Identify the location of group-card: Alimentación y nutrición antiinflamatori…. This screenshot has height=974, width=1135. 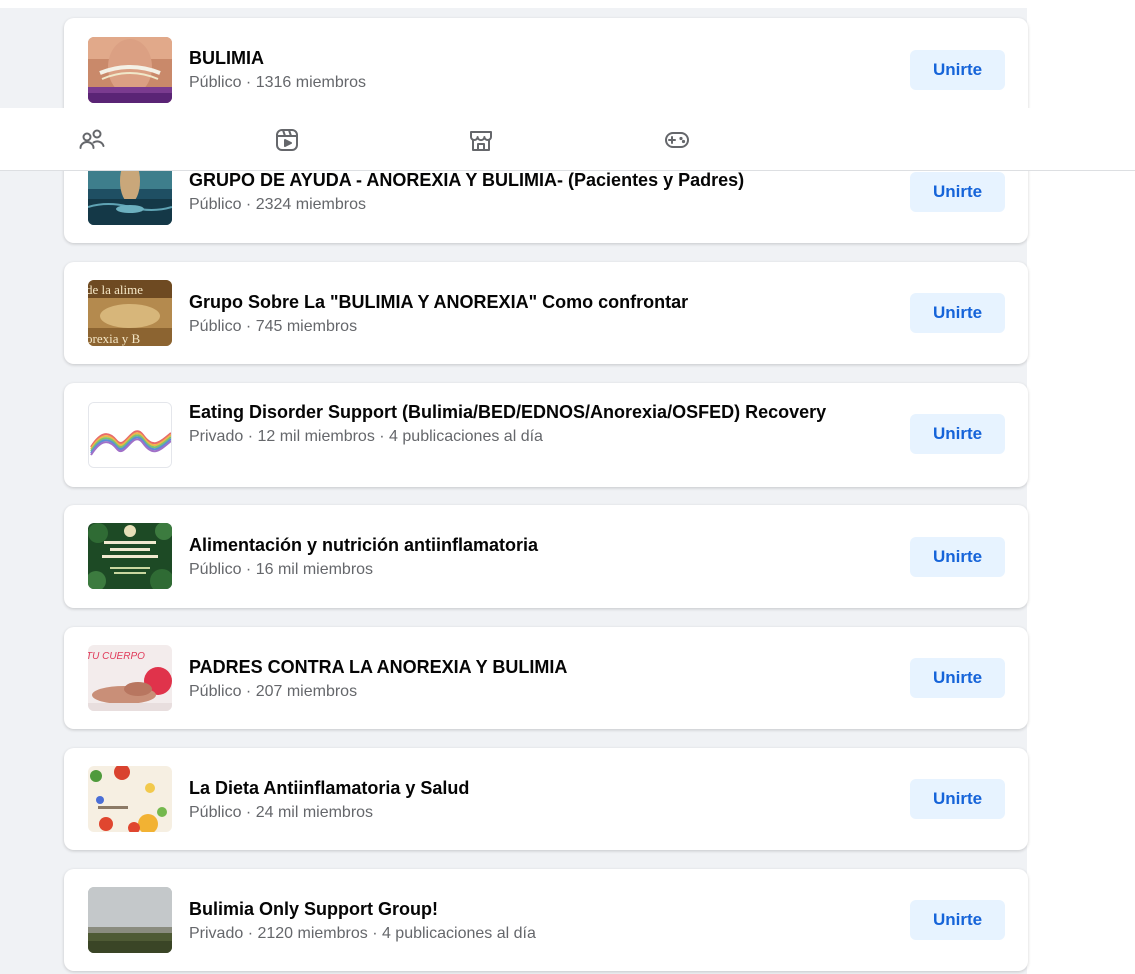
(546, 556).